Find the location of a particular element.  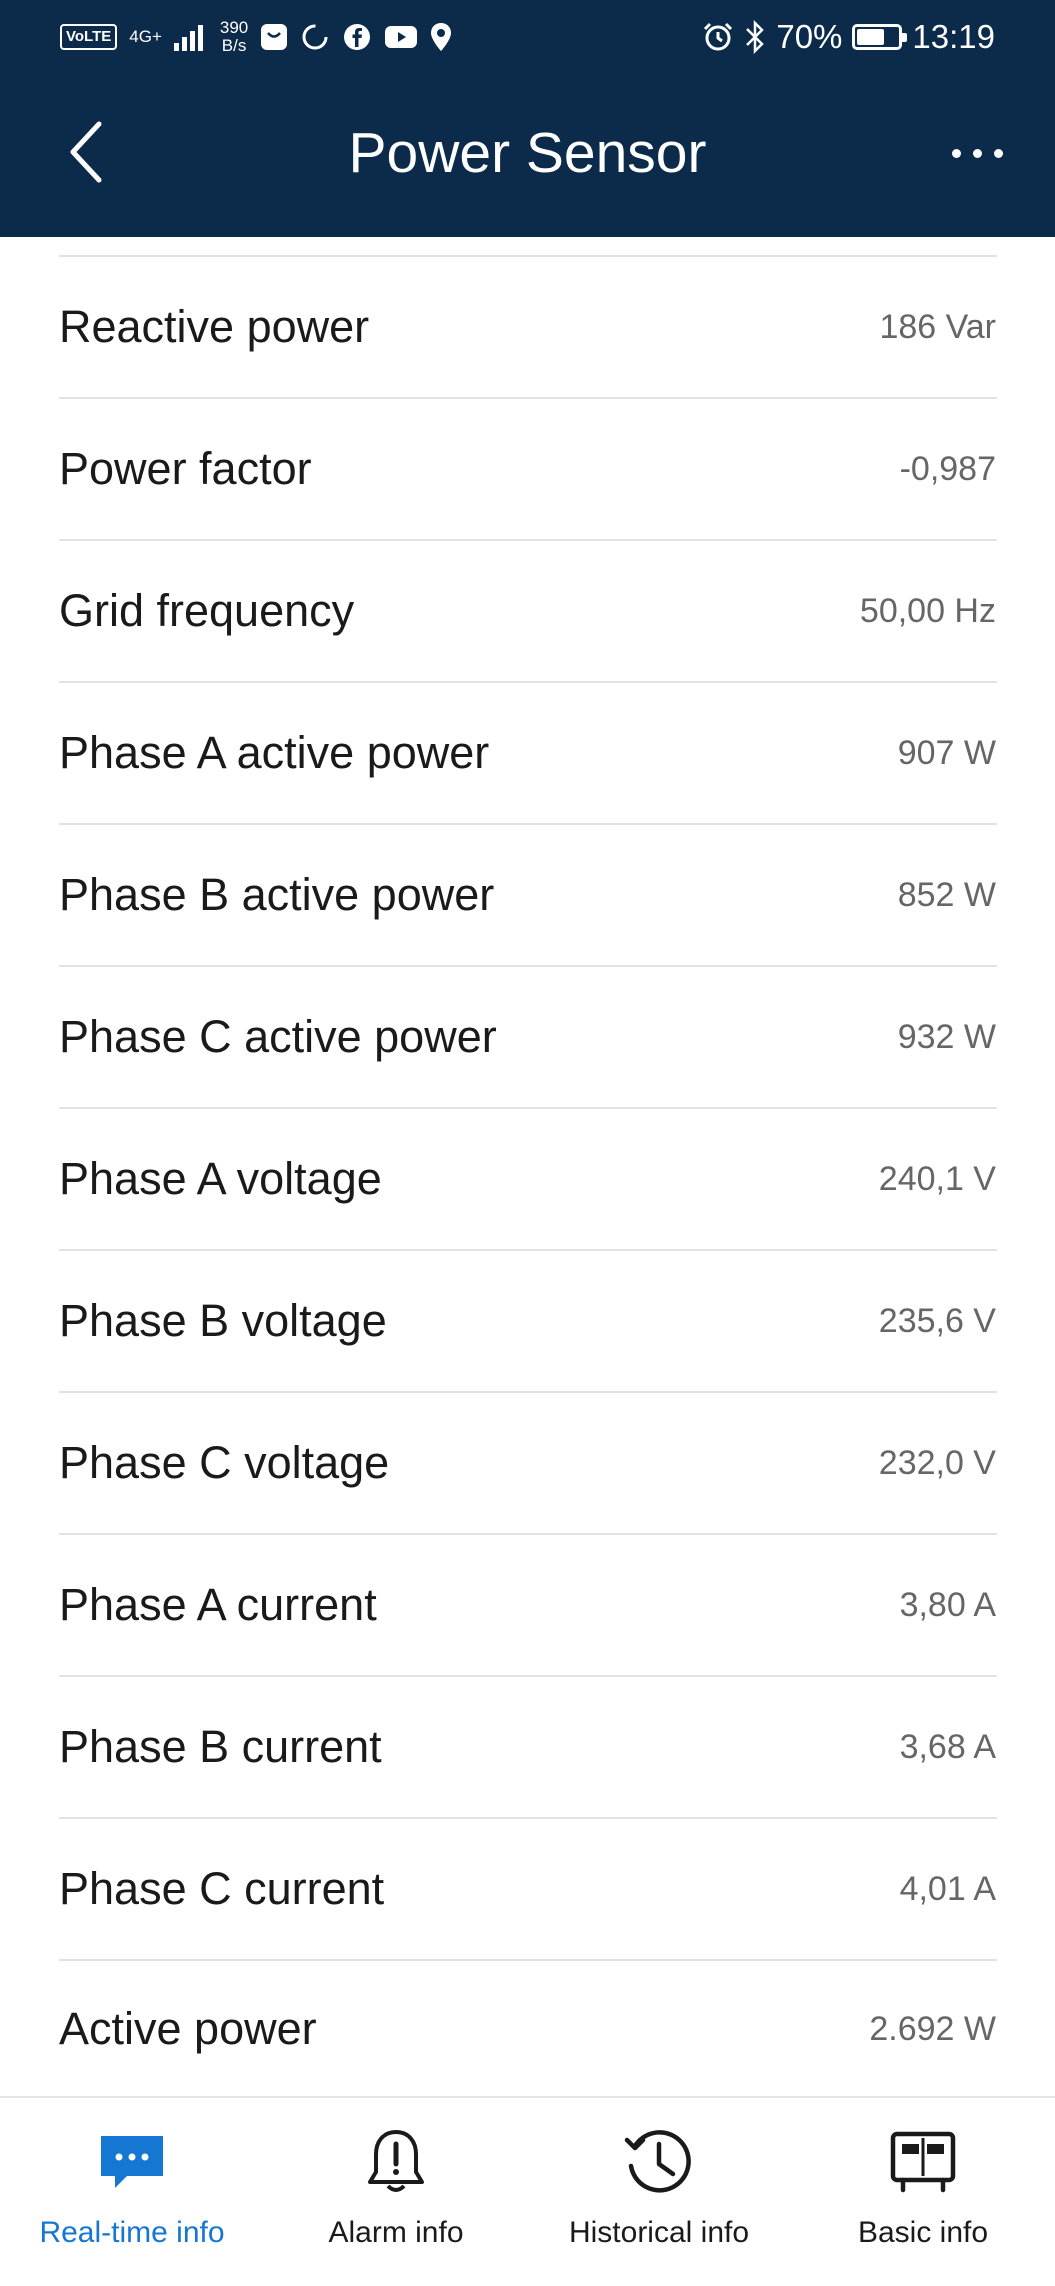

battery-percent: 70% is located at coordinates (809, 36).